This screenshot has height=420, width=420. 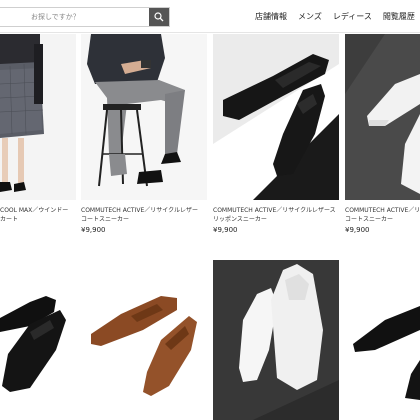 I want to click on main-nav: 店舗情報 メンズ レディース 閲覧履歴 お, so click(x=337, y=16).